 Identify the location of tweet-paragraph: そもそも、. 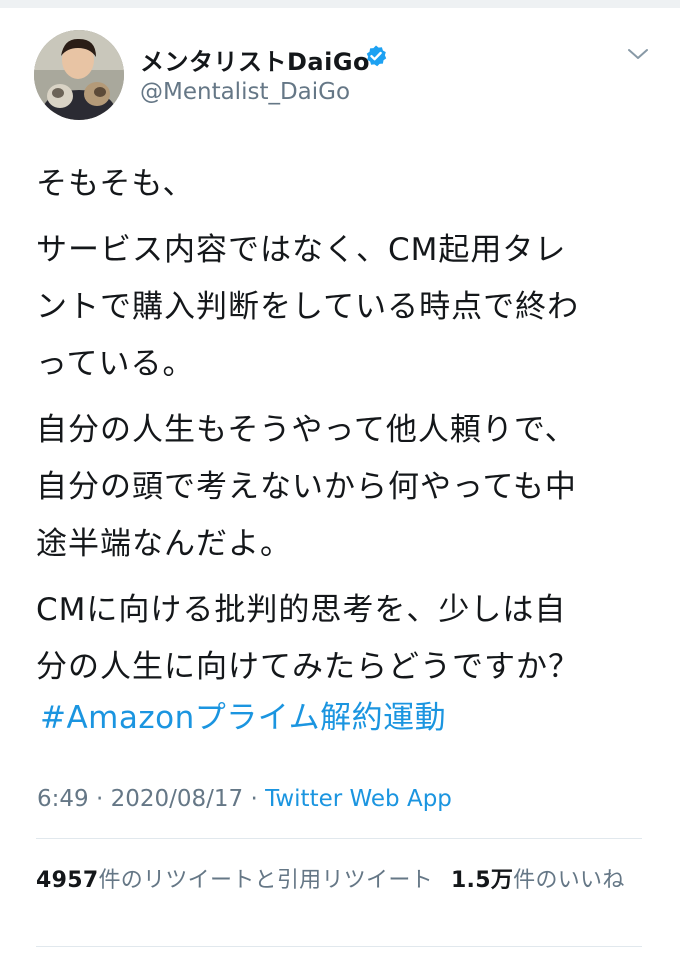
(351, 184).